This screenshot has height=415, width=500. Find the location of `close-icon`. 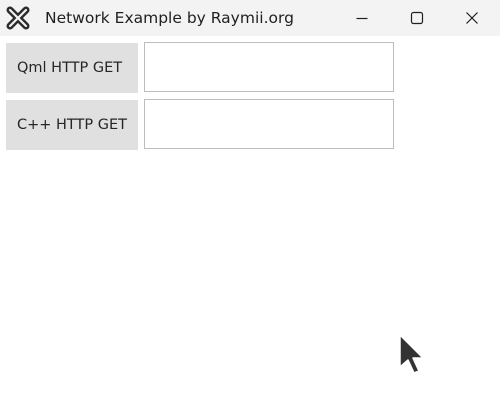

close-icon is located at coordinates (472, 18).